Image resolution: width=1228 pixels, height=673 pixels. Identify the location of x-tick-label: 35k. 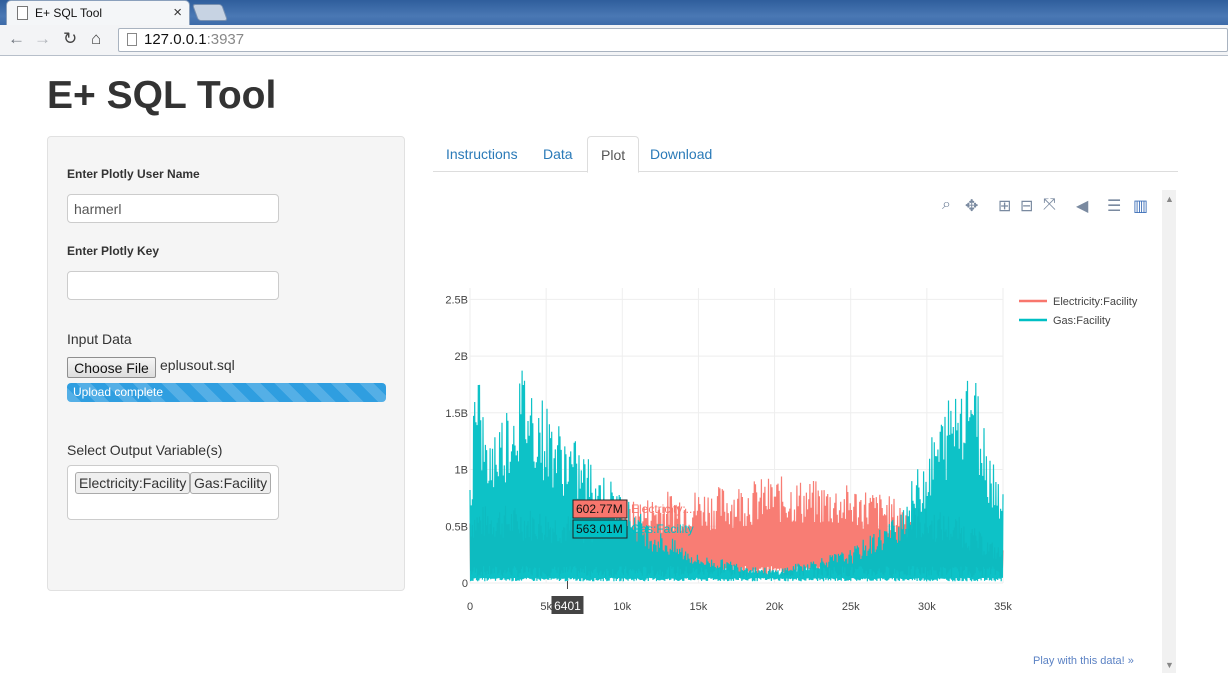
(1003, 607).